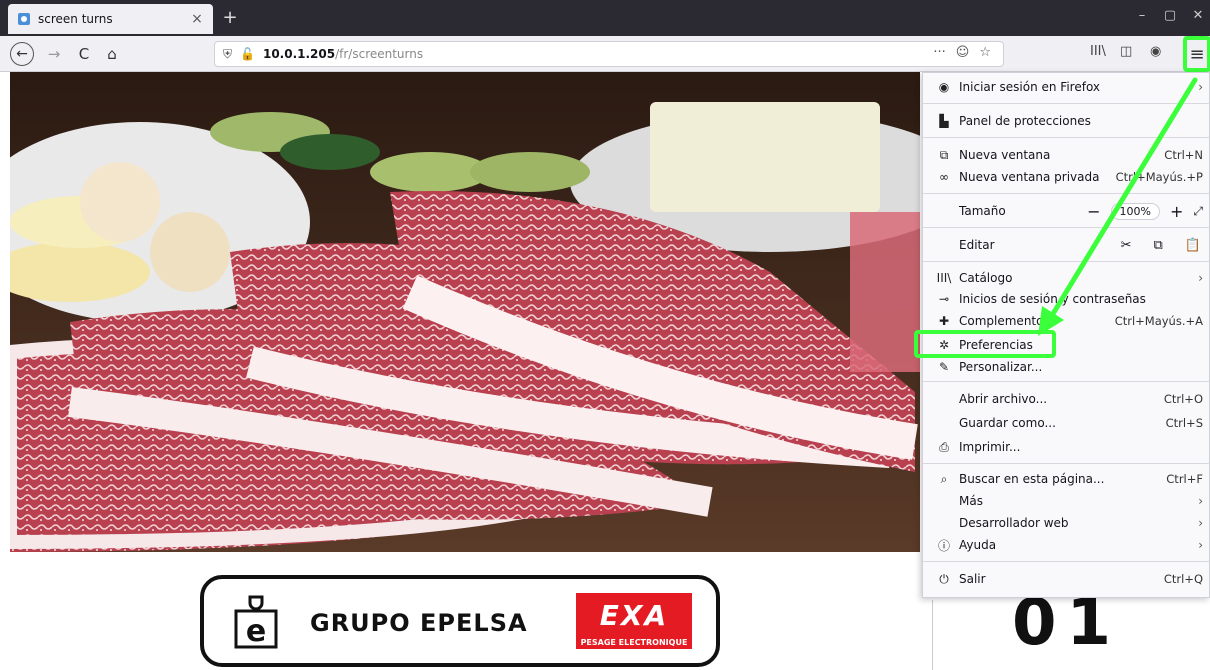 This screenshot has height=670, width=1210. What do you see at coordinates (1066, 299) in the screenshot?
I see `menu-item-logins: ⊸ Inicios de sesión y contraseñas` at bounding box center [1066, 299].